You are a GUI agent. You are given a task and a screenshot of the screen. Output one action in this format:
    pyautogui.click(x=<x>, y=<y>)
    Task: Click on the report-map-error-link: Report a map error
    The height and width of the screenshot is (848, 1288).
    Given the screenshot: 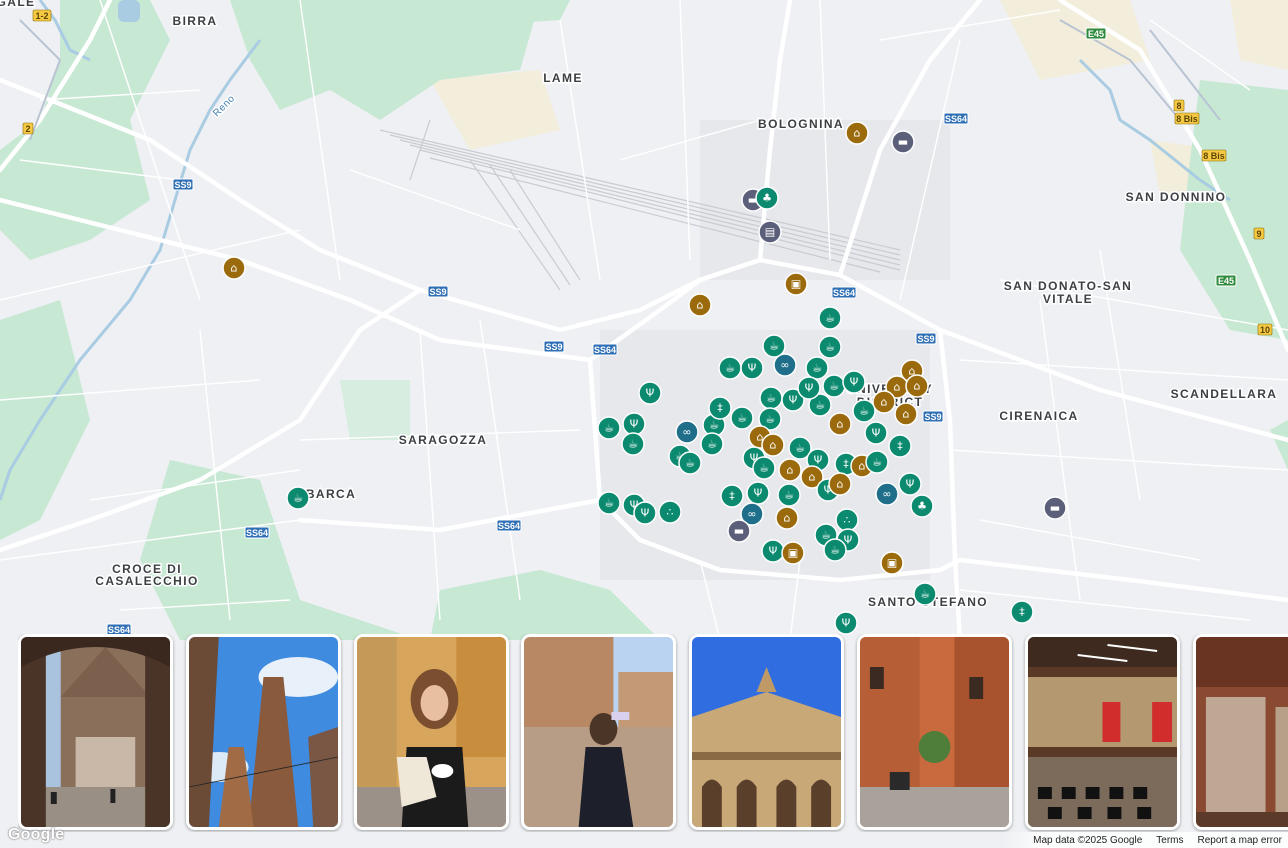 What is the action you would take?
    pyautogui.click(x=1240, y=840)
    